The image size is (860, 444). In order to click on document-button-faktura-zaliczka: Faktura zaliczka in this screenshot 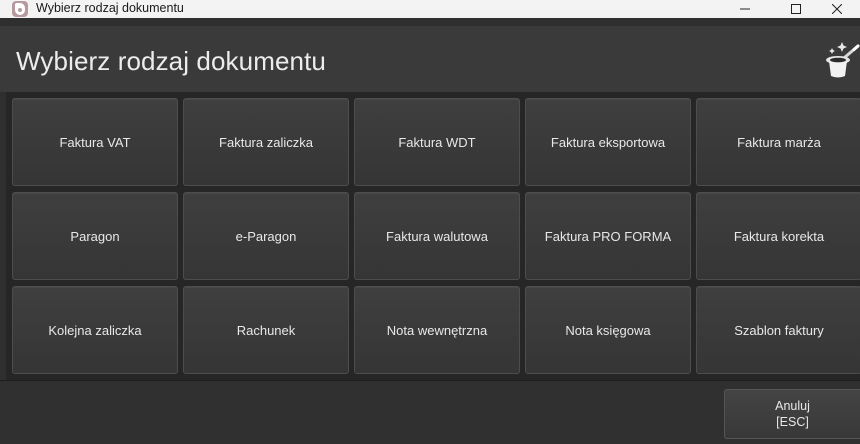, I will do `click(266, 142)`.